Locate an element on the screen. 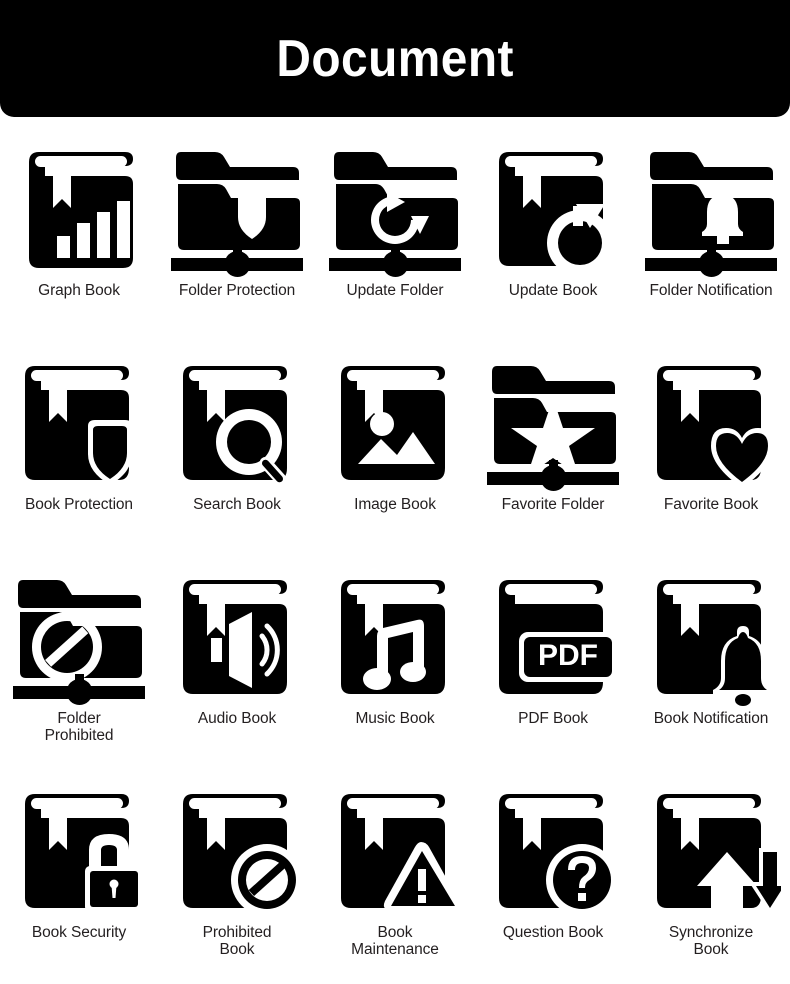  icon-label: Update Book is located at coordinates (553, 290).